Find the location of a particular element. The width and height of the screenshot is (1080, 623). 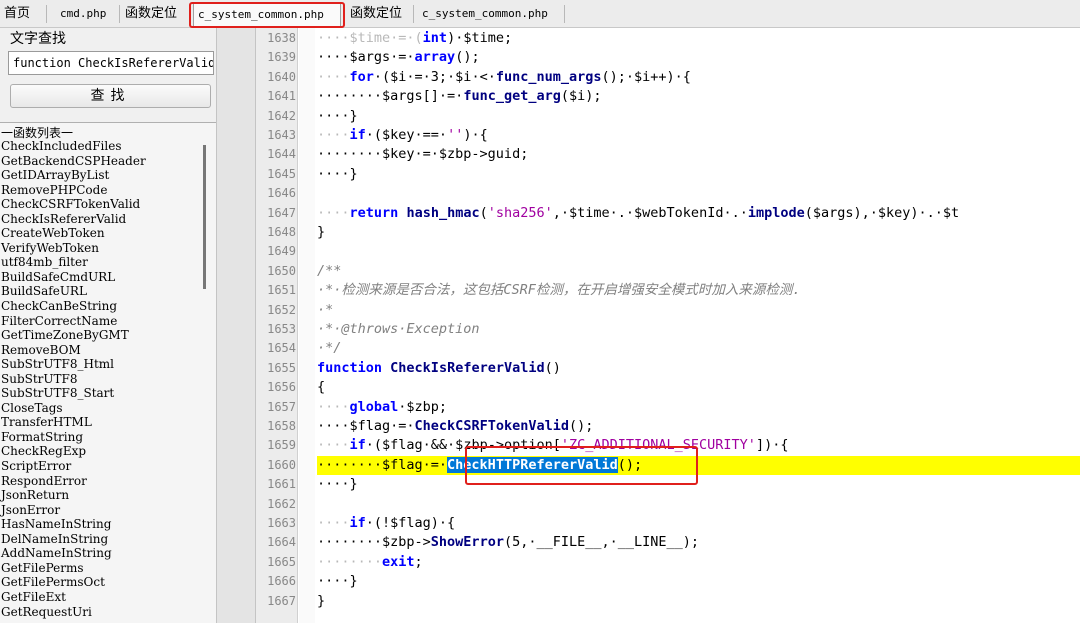

line-number: 1639 is located at coordinates (281, 57).